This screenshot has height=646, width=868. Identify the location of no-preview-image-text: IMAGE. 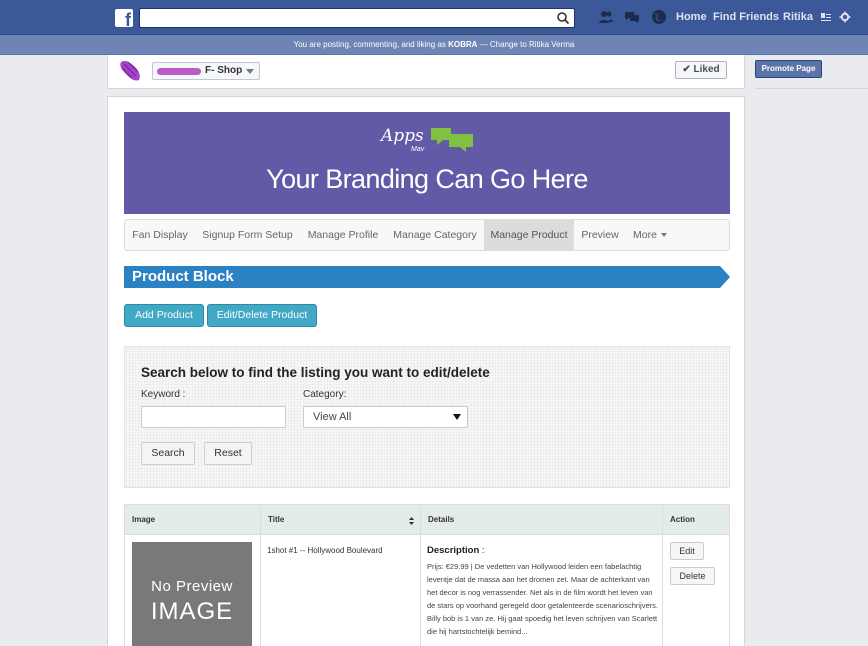
(192, 611).